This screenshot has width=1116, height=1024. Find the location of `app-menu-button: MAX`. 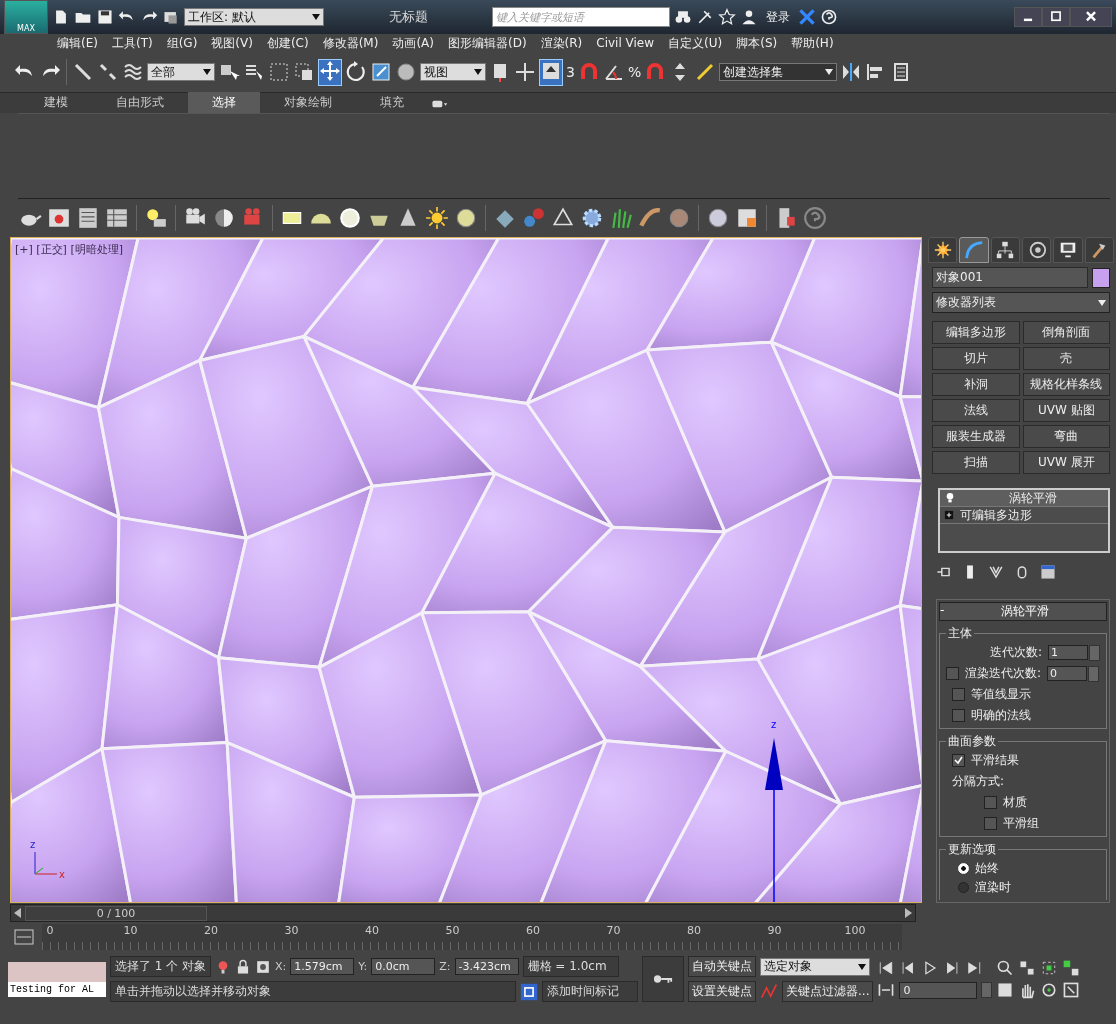

app-menu-button: MAX is located at coordinates (26, 17).